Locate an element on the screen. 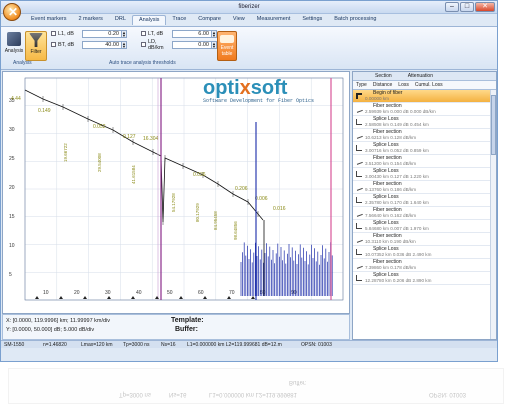 The width and height of the screenshot is (512, 404). status-opsn: OPSN: 01003 is located at coordinates (316, 345).